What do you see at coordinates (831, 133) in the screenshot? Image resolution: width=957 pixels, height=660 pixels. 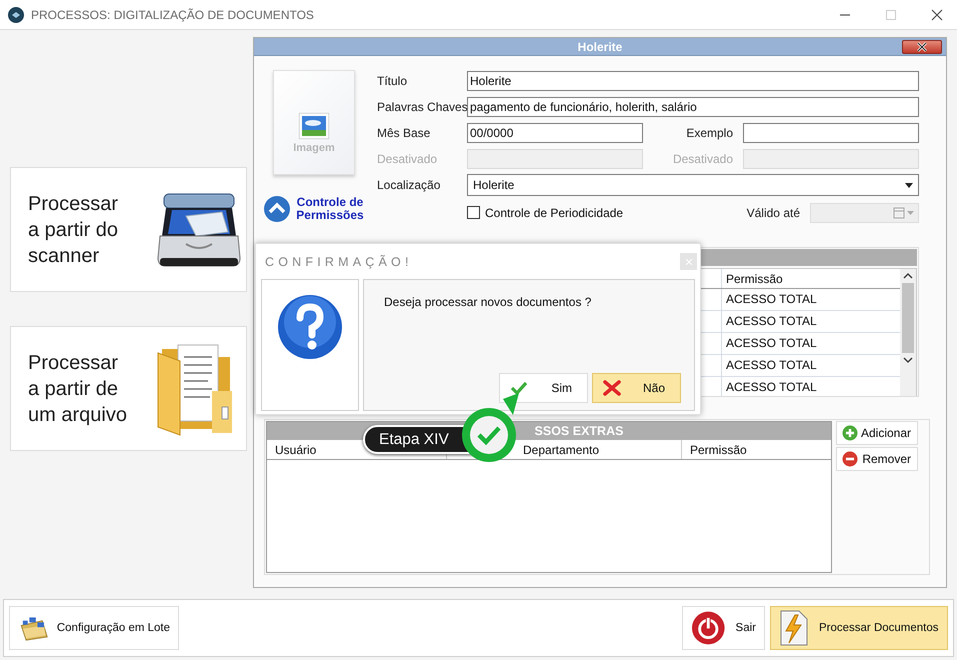 I see `input-field` at bounding box center [831, 133].